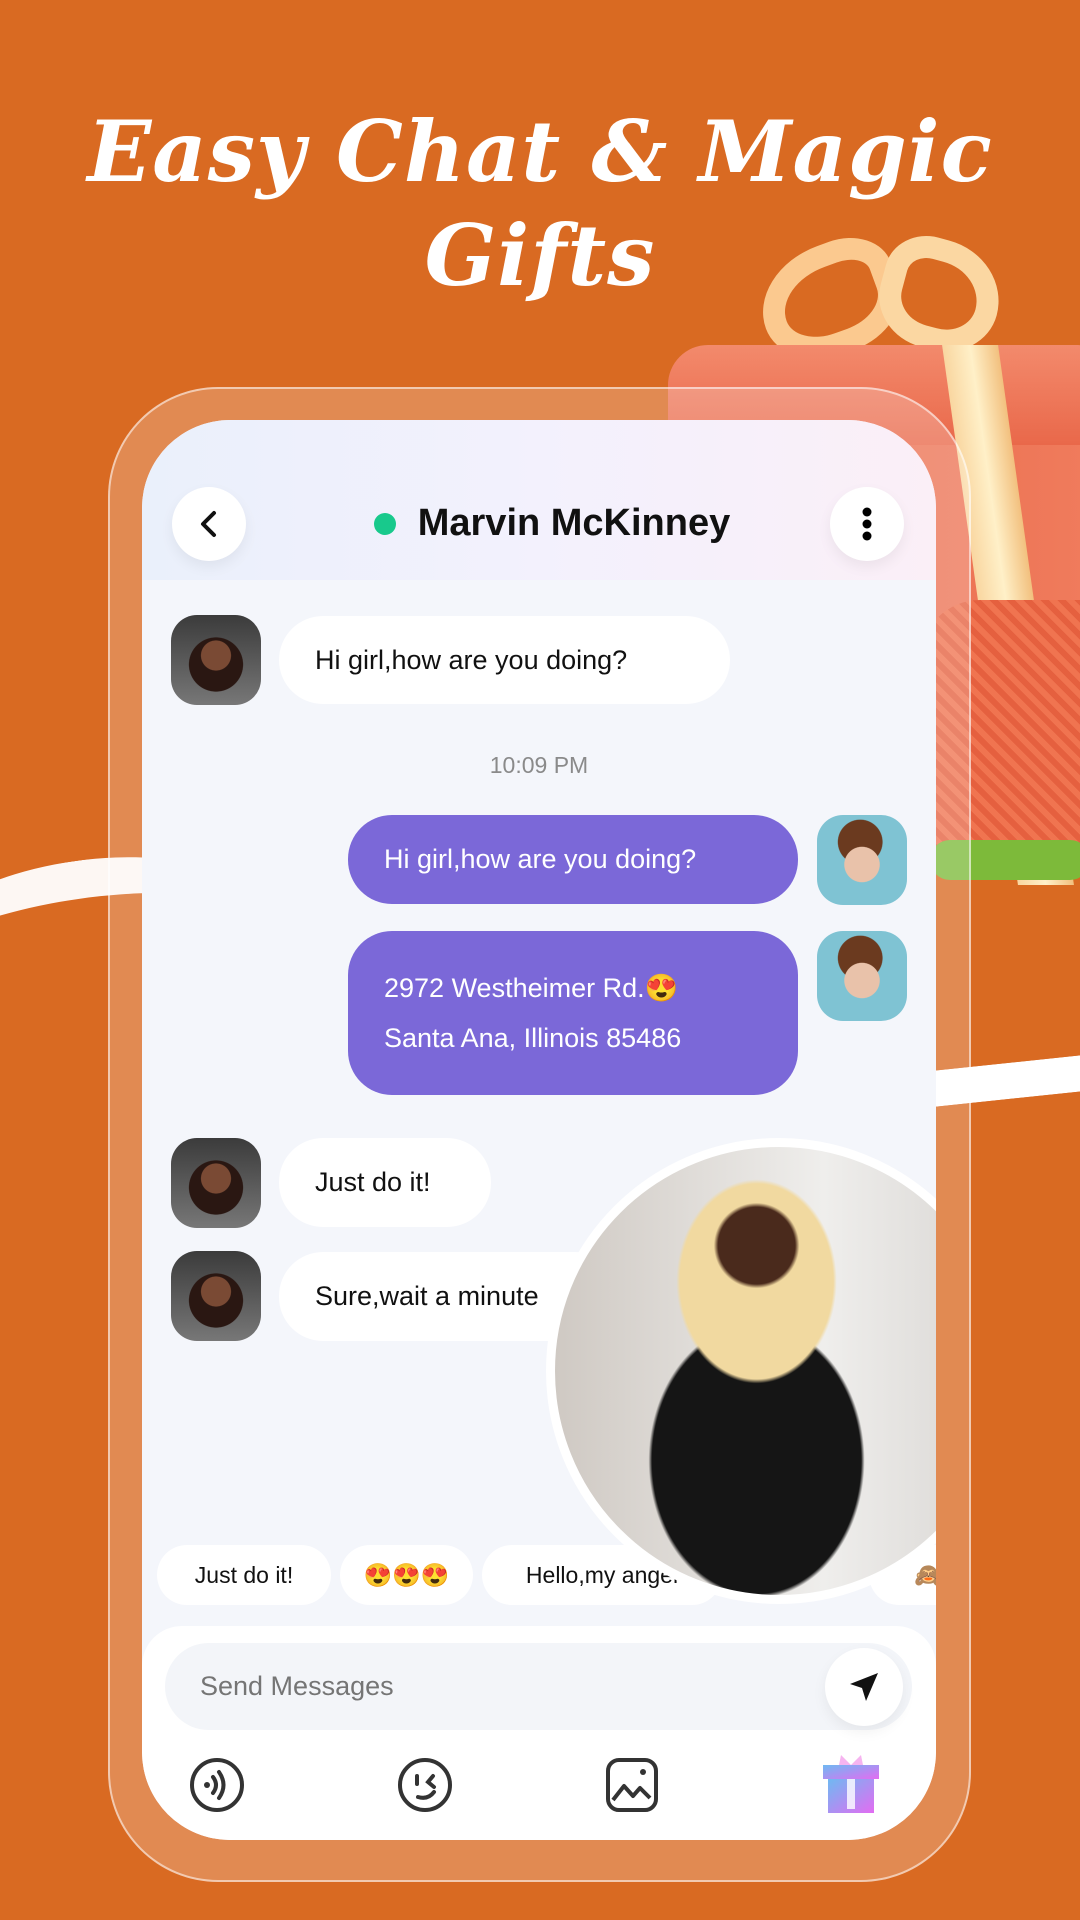  I want to click on address-line-2: Santa Ana, Illinois 85486, so click(533, 1038).